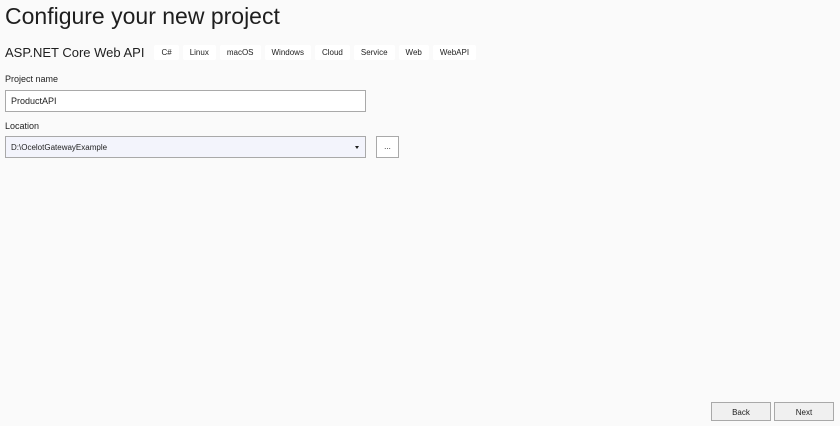 This screenshot has height=426, width=840. Describe the element at coordinates (332, 52) in the screenshot. I see `tag-cloud: Cloud` at that location.